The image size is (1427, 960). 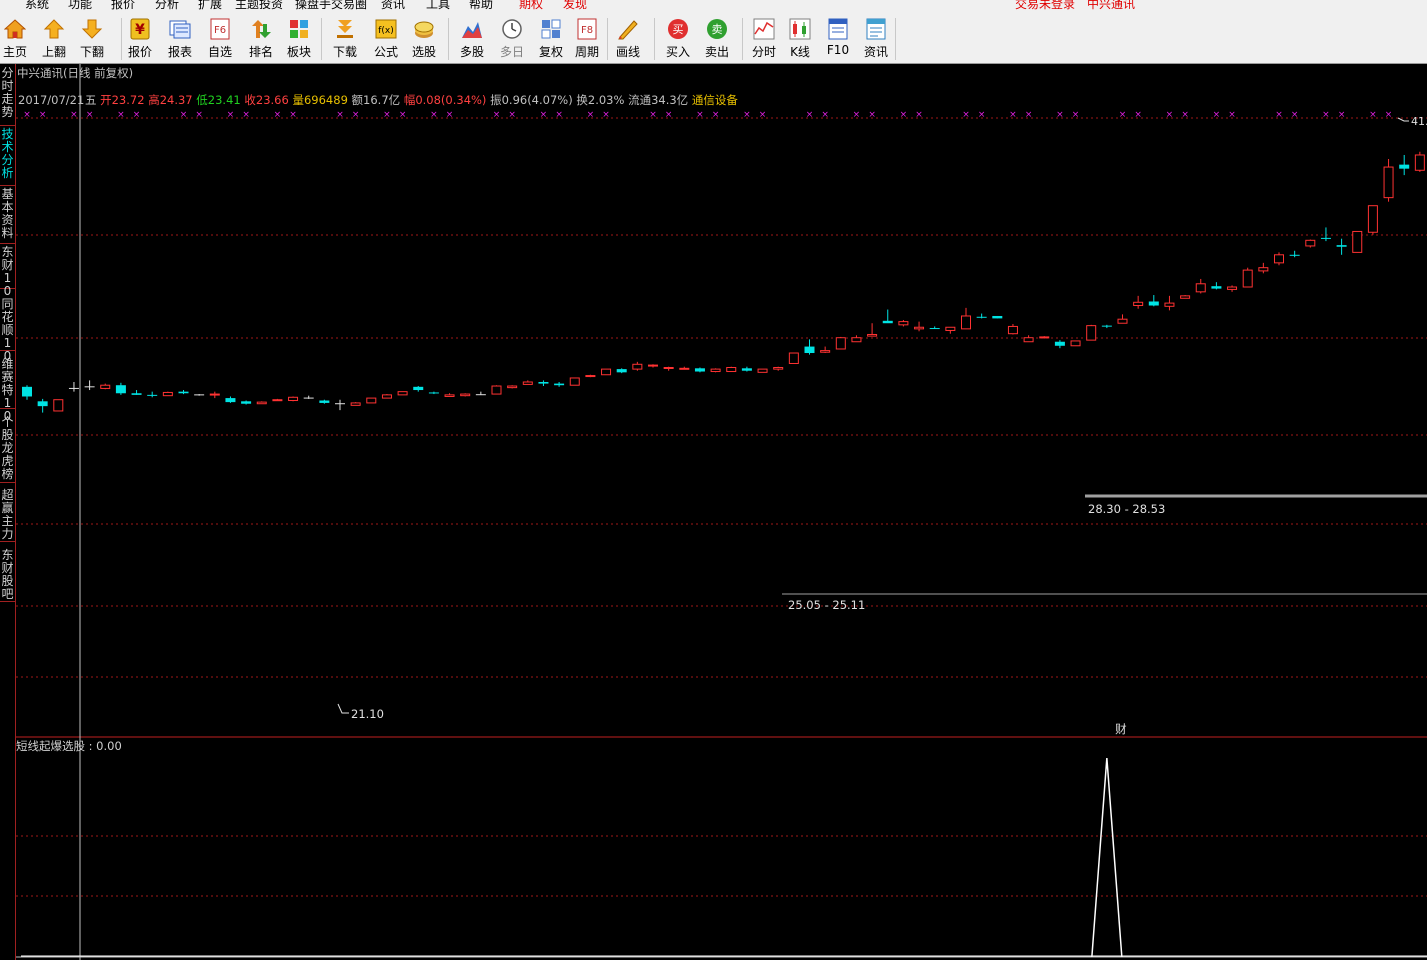 What do you see at coordinates (1107, 857) in the screenshot?
I see `indicator-spike` at bounding box center [1107, 857].